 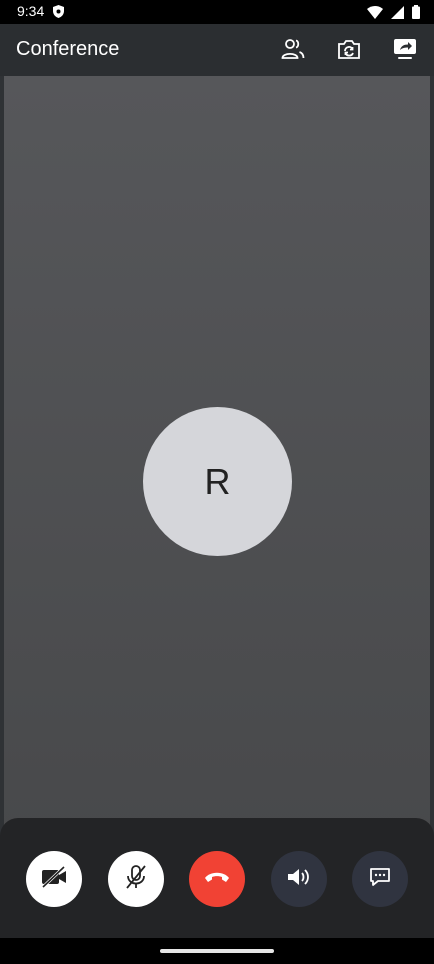 I want to click on participants-icon, so click(x=293, y=51).